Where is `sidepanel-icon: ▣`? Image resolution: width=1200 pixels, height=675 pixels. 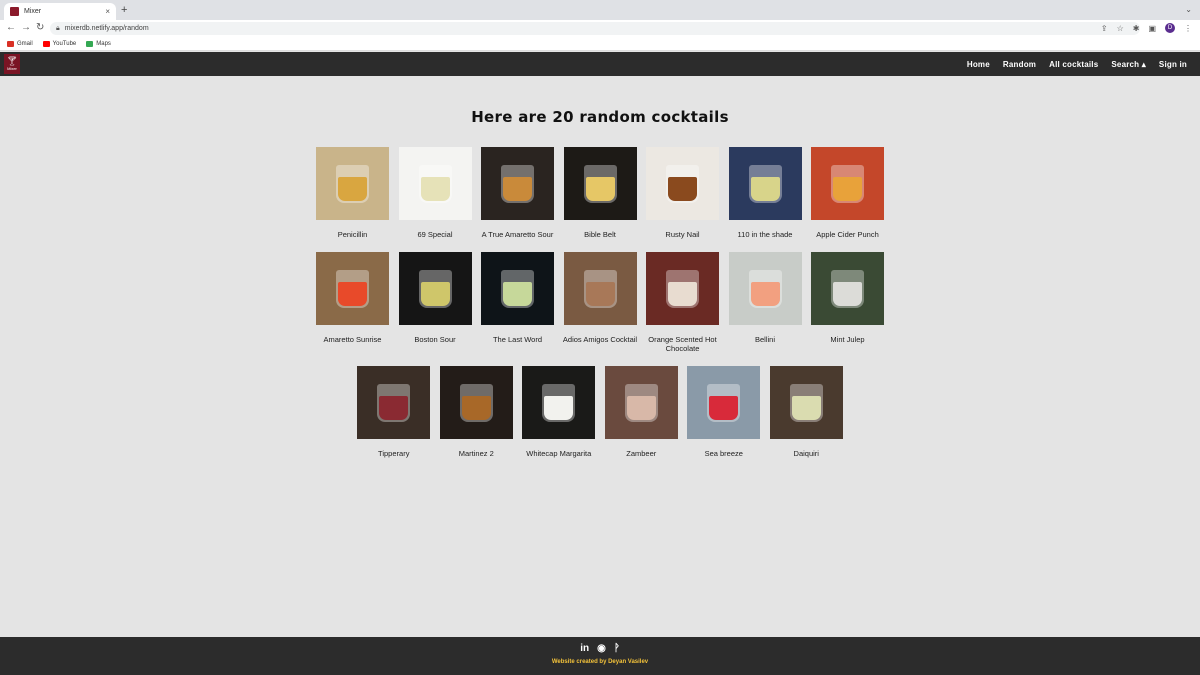
sidepanel-icon: ▣ is located at coordinates (1152, 28).